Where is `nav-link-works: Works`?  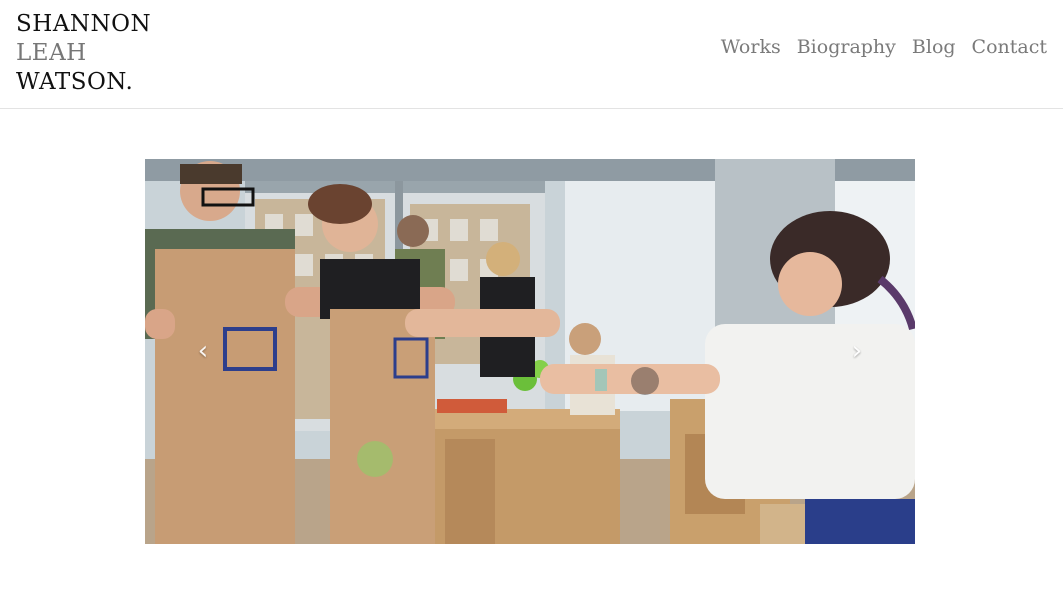
nav-link-works: Works is located at coordinates (751, 47).